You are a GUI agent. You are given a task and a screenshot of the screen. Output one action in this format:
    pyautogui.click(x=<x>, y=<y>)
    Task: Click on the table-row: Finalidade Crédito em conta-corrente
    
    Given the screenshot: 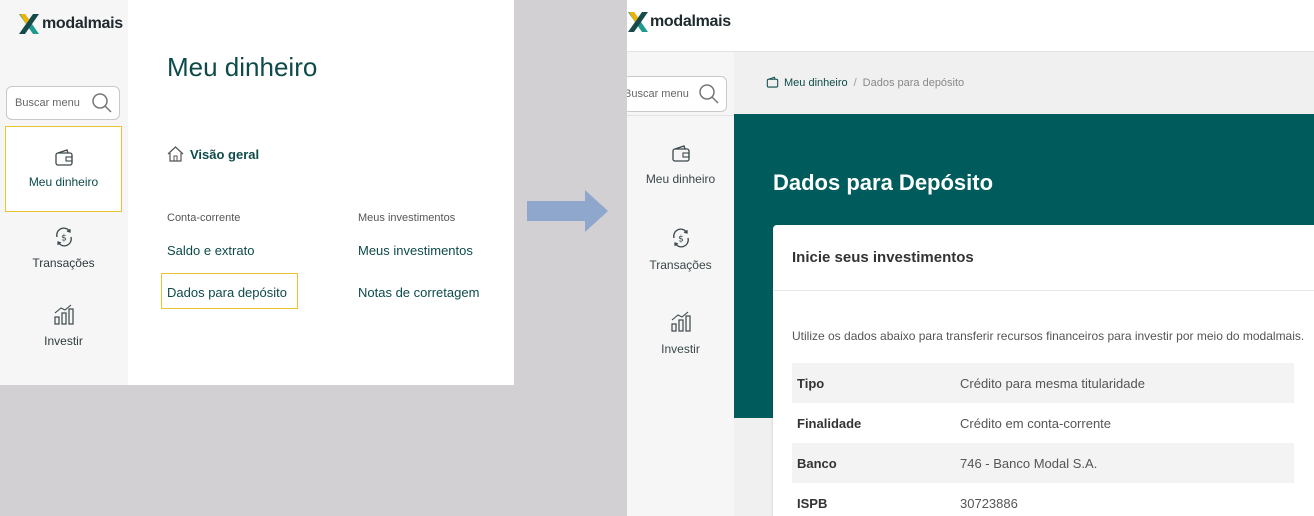 What is the action you would take?
    pyautogui.click(x=1043, y=423)
    